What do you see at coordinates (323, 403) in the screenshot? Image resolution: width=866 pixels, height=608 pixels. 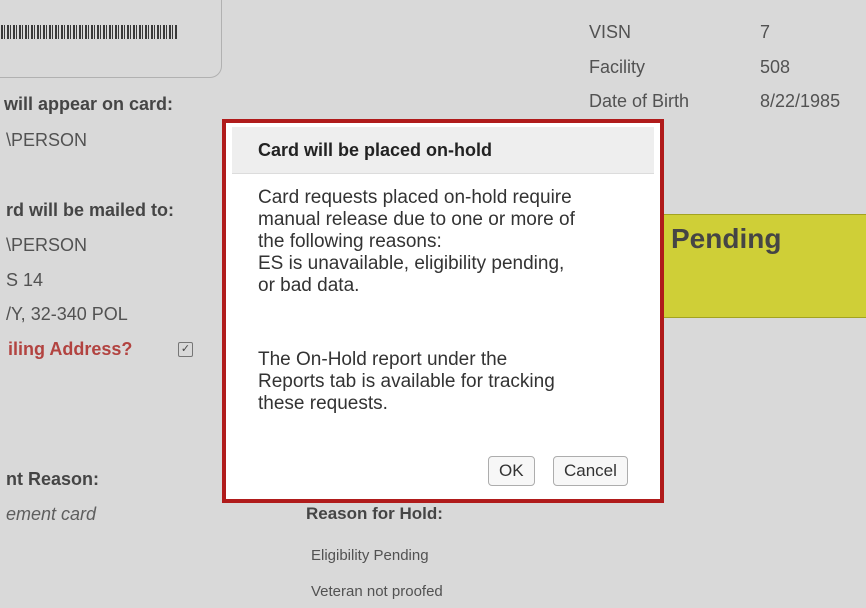 I see `dialog-text-line: these requests.` at bounding box center [323, 403].